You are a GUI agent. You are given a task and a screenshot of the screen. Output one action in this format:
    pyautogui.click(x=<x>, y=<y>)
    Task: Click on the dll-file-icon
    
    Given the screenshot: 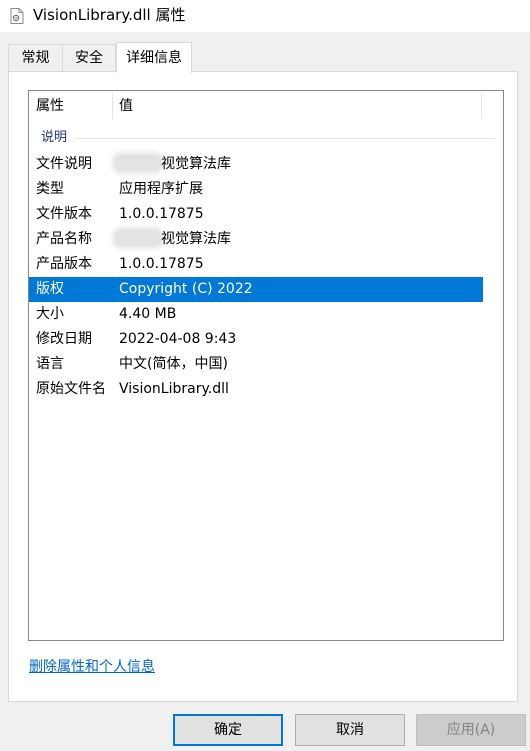 What is the action you would take?
    pyautogui.click(x=17, y=16)
    